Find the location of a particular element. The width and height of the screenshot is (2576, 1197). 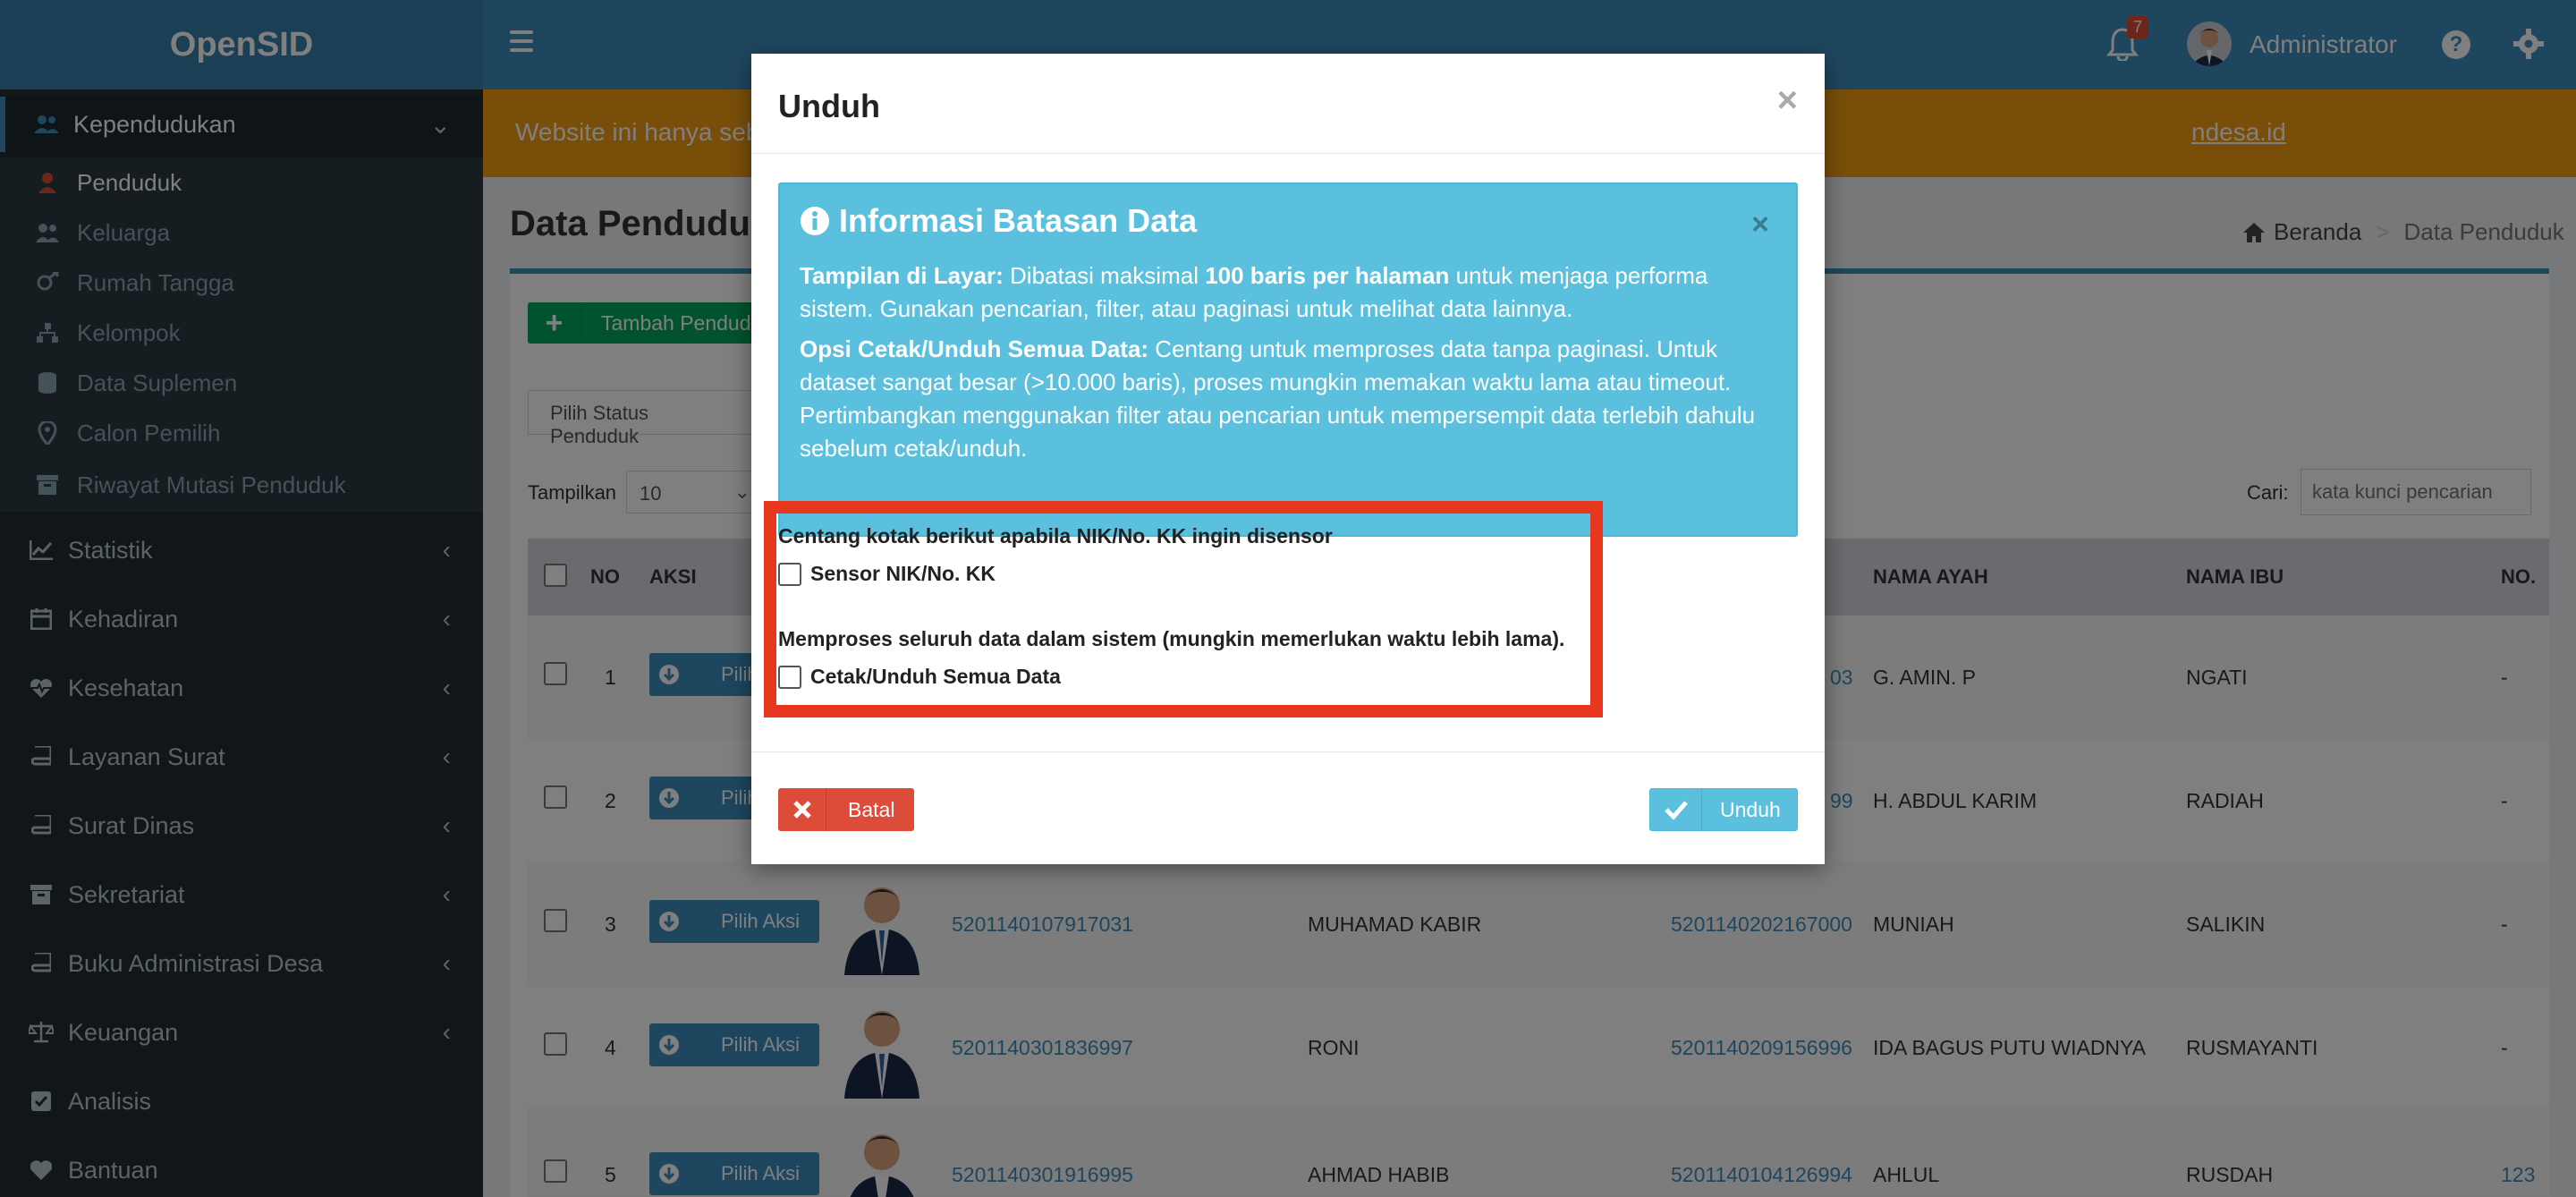

process-all-checkbox is located at coordinates (789, 677).